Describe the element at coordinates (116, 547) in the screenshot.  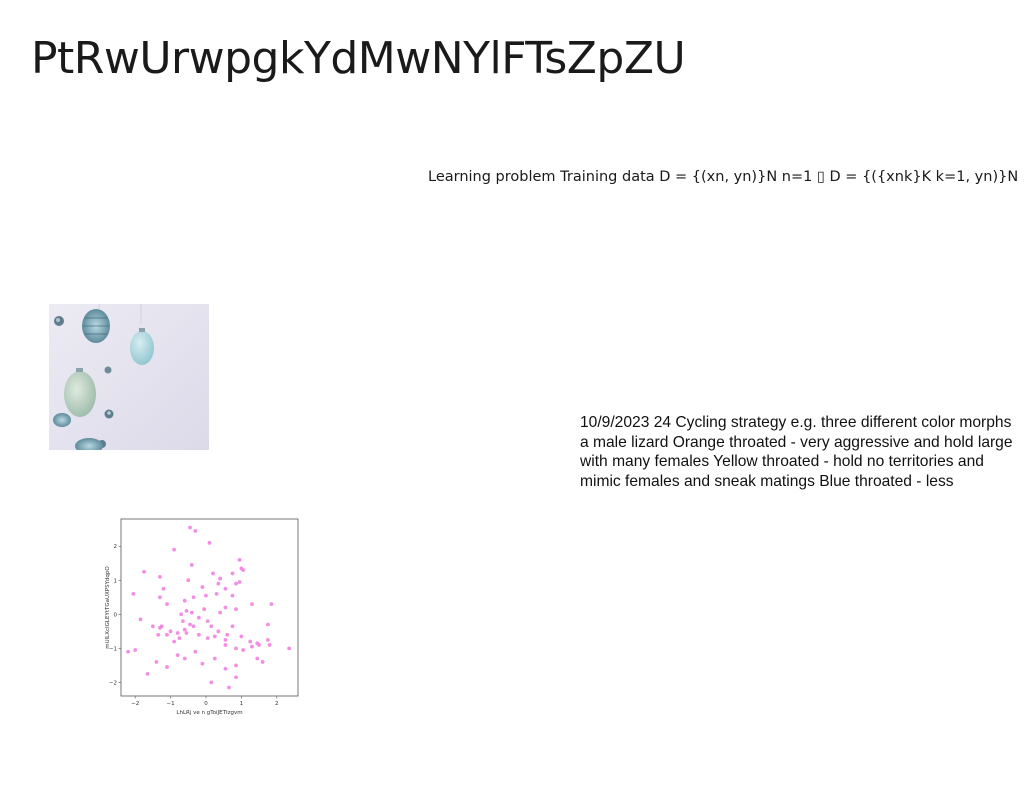
I see `y-tick-label: 2` at that location.